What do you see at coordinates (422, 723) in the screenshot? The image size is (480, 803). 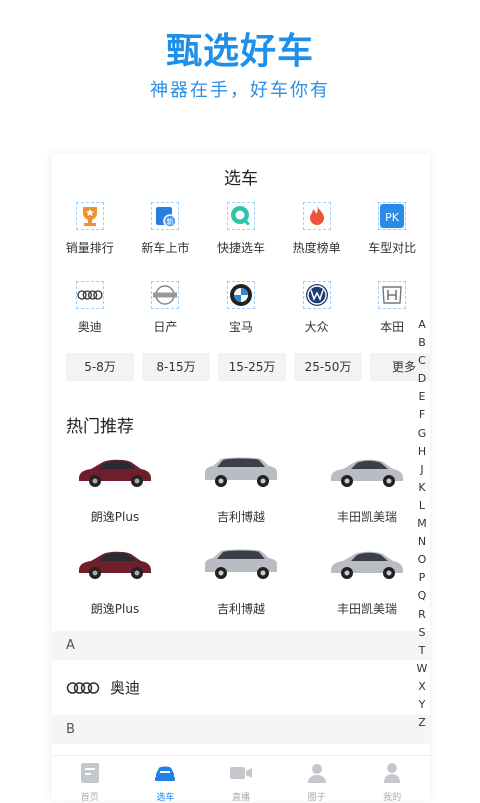 I see `index-letter: Z` at bounding box center [422, 723].